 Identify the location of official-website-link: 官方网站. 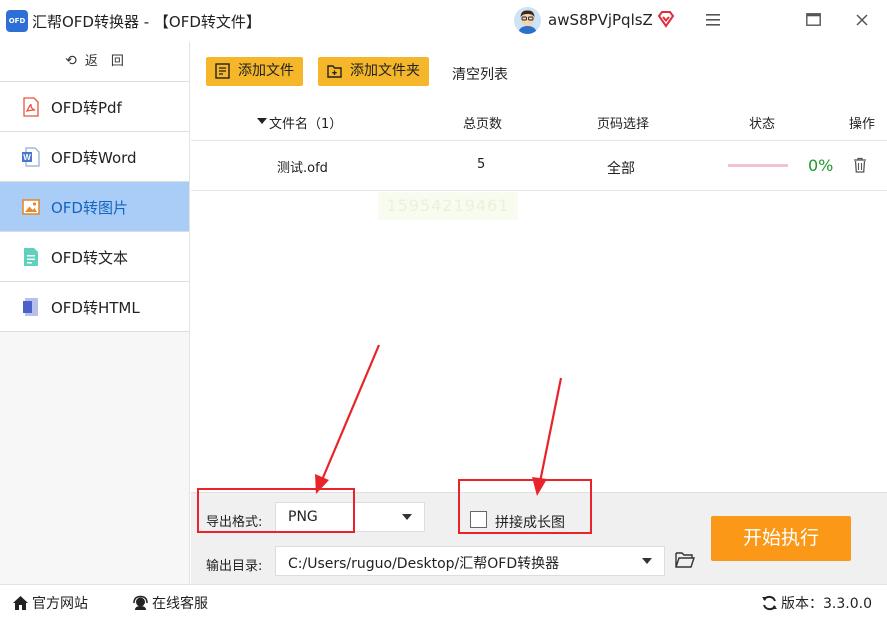
(50, 603).